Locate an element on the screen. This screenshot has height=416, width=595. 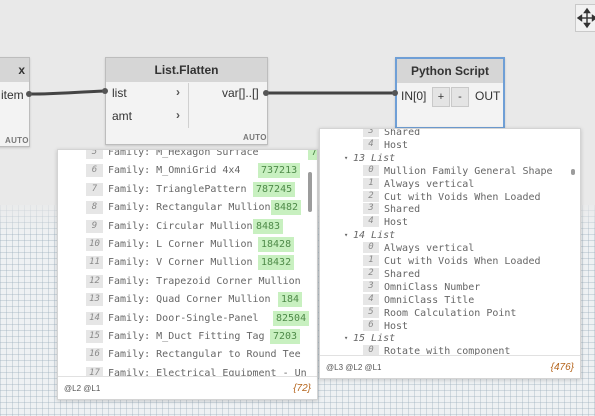
element-id-value: 8483 is located at coordinates (268, 226).